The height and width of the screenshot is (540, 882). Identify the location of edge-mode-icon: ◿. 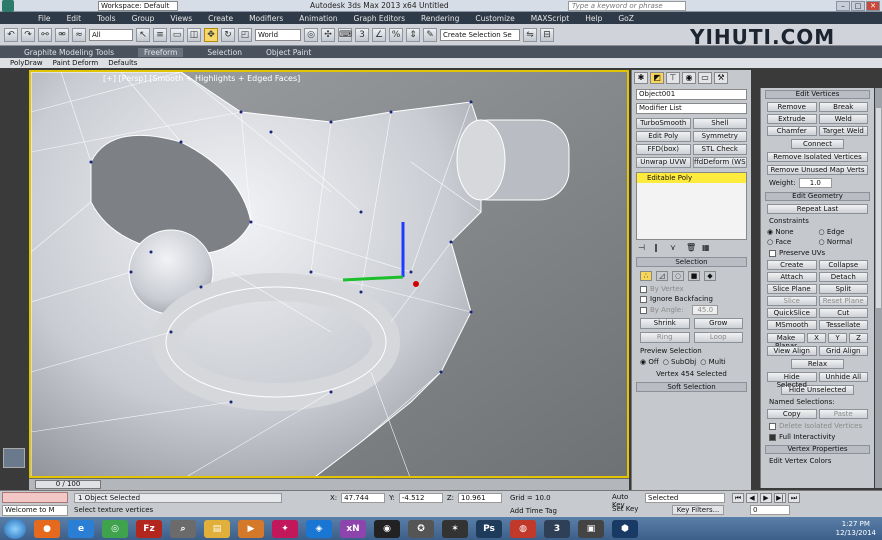
(662, 276).